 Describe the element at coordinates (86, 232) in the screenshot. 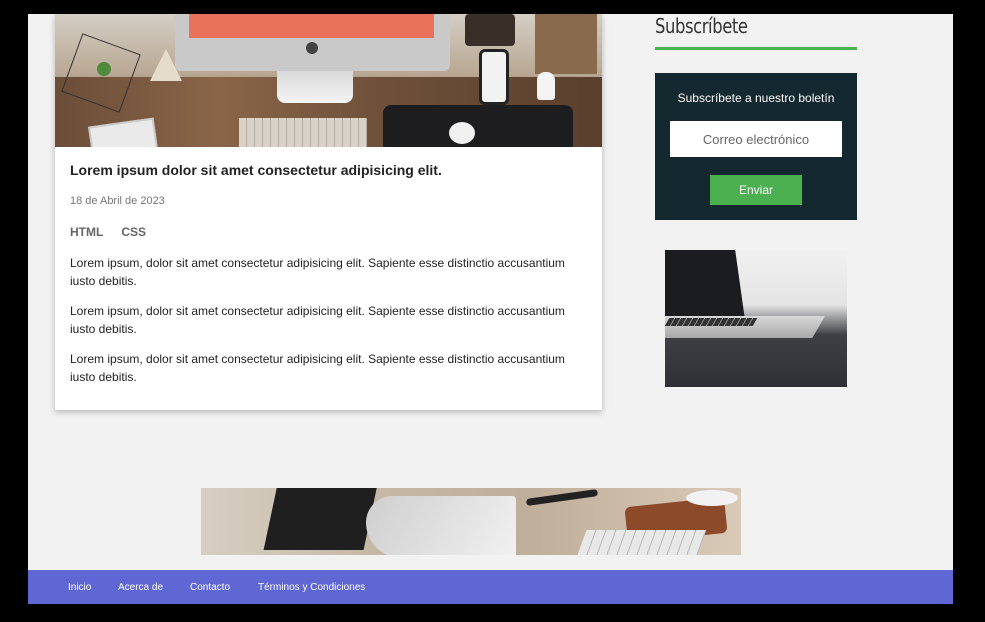

I see `tag-html: HTML` at that location.